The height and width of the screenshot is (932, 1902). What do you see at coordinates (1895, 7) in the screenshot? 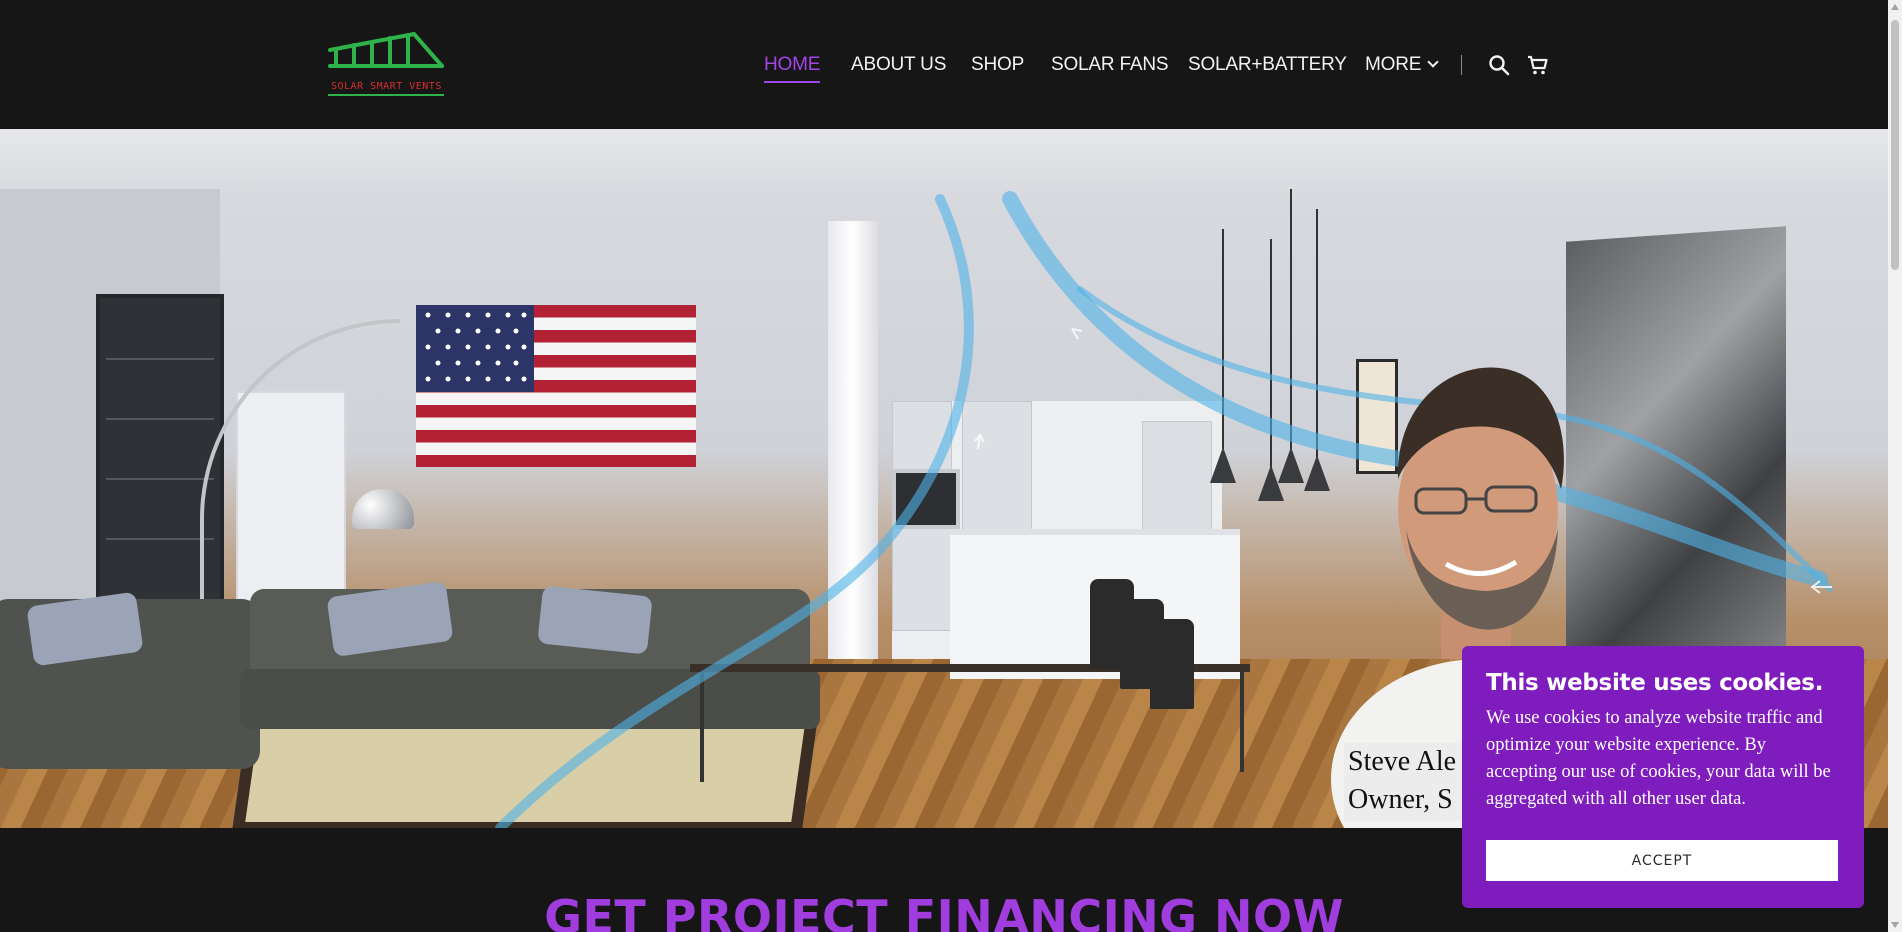
I see `scroll-up-arrow-icon` at bounding box center [1895, 7].